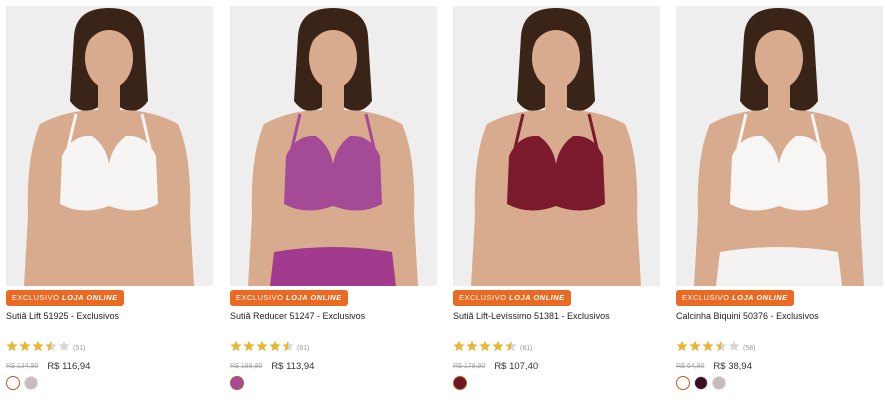  Describe the element at coordinates (333, 316) in the screenshot. I see `product-name: Sutiã Reducer 51247 - Exclusivos` at that location.